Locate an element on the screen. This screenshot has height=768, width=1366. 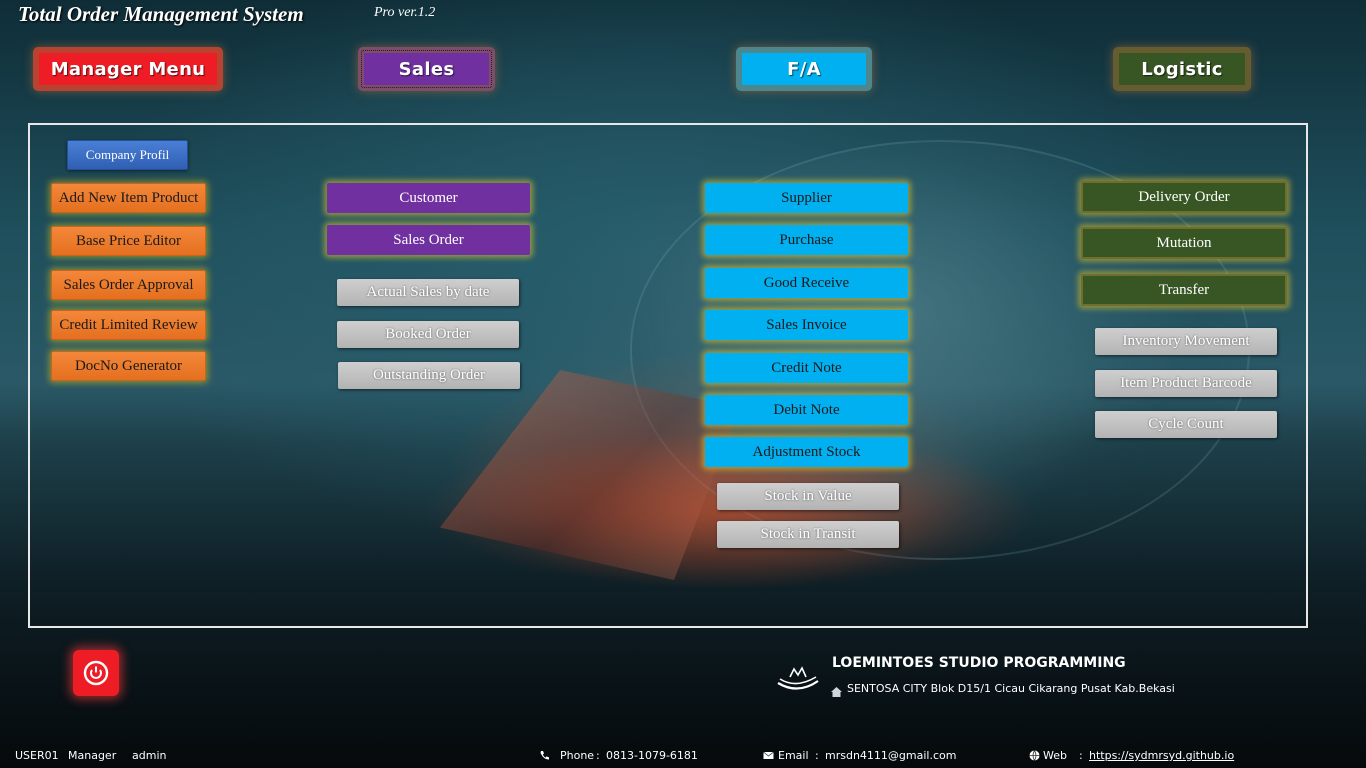
purchase-button: Purchase is located at coordinates (806, 240).